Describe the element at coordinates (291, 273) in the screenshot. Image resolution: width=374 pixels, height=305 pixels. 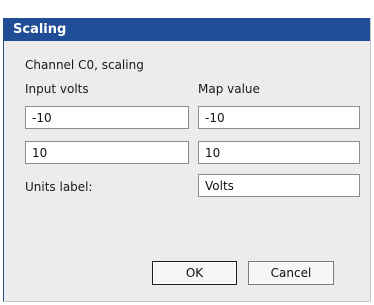
I see `cancel-button: Cancel` at that location.